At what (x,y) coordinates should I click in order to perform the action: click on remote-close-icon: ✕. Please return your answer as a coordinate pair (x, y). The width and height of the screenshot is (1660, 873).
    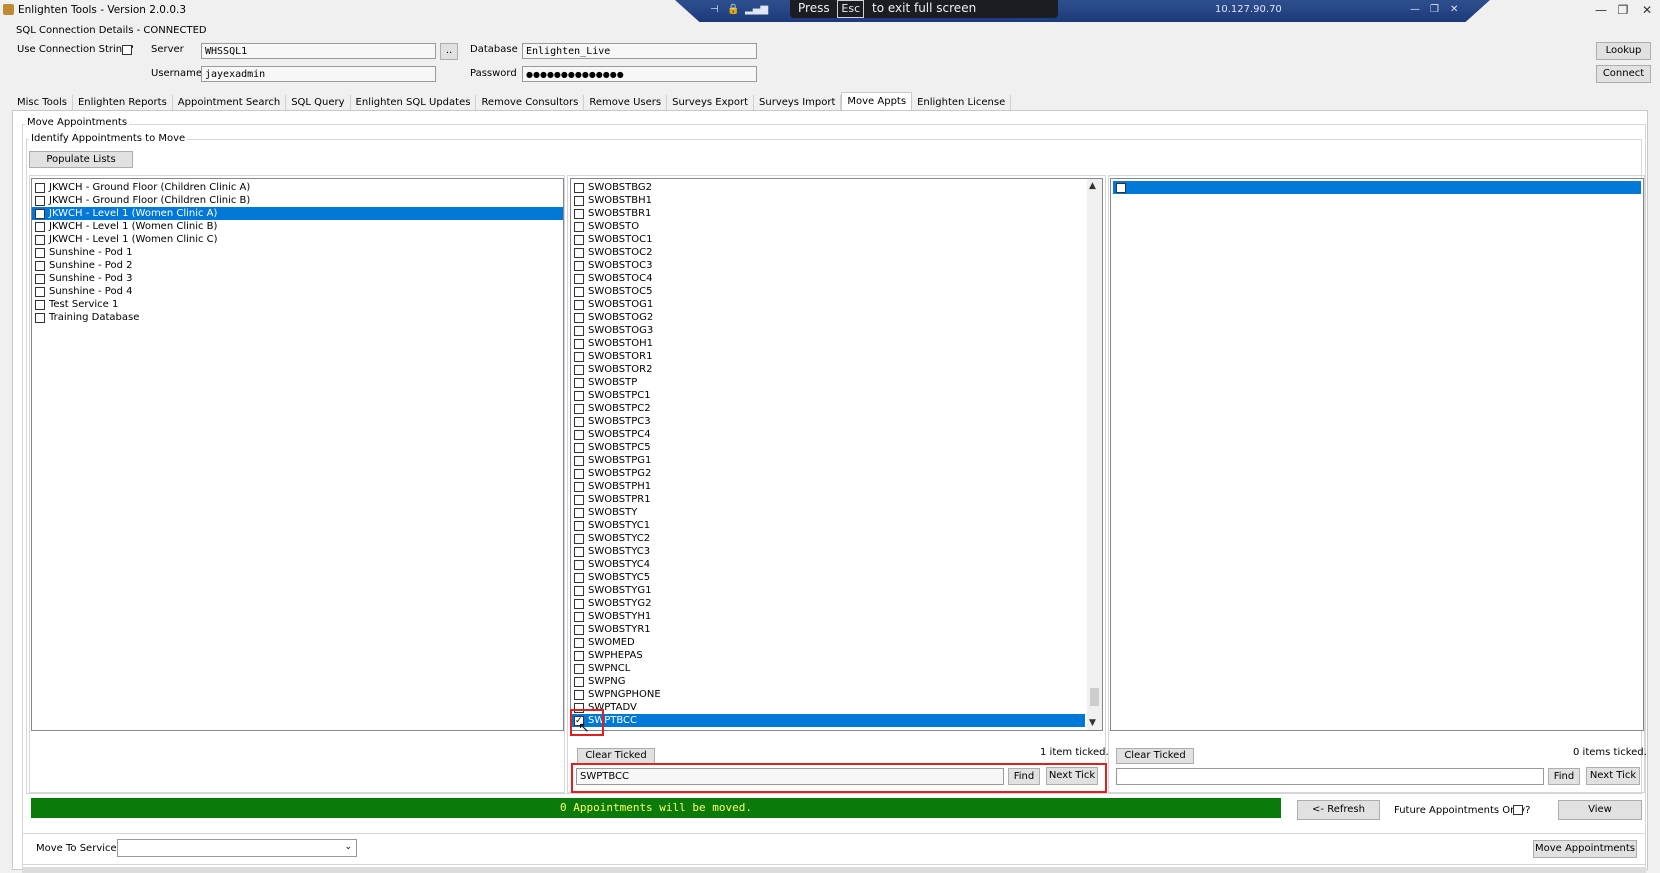
    Looking at the image, I should click on (1454, 9).